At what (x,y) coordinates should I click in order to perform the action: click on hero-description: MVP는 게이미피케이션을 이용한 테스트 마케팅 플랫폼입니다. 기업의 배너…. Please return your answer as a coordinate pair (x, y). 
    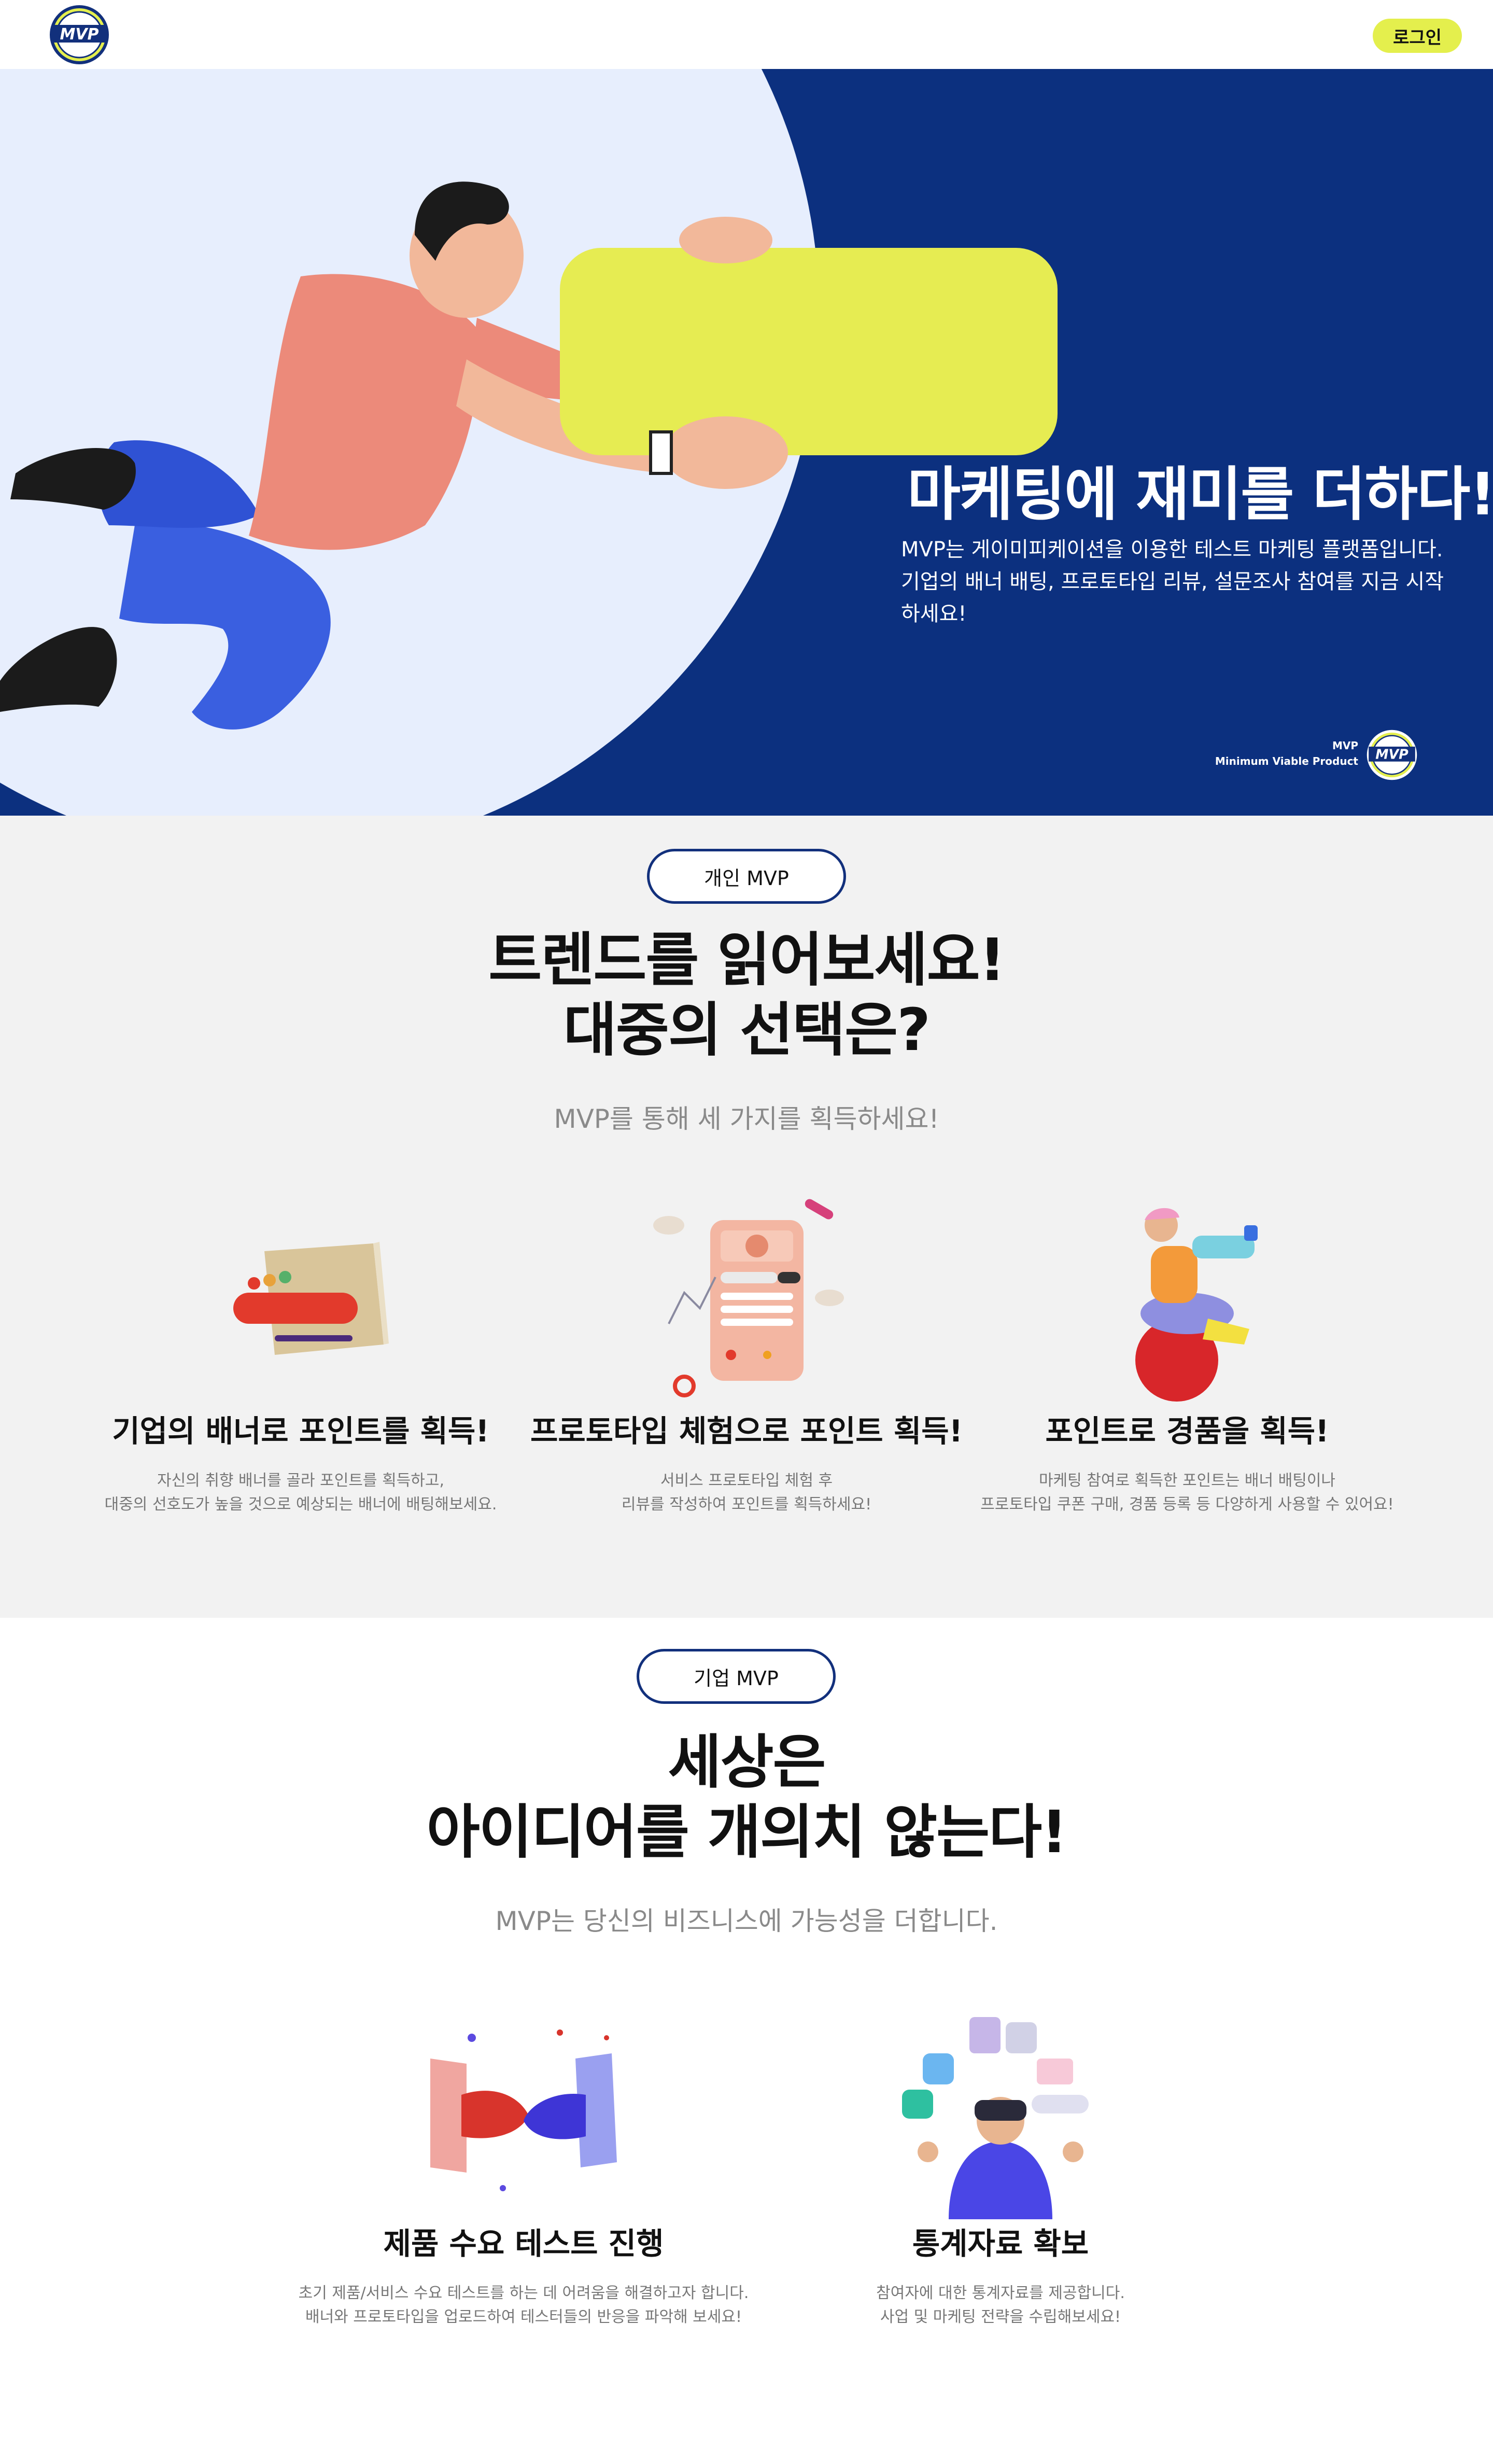
    Looking at the image, I should click on (1172, 582).